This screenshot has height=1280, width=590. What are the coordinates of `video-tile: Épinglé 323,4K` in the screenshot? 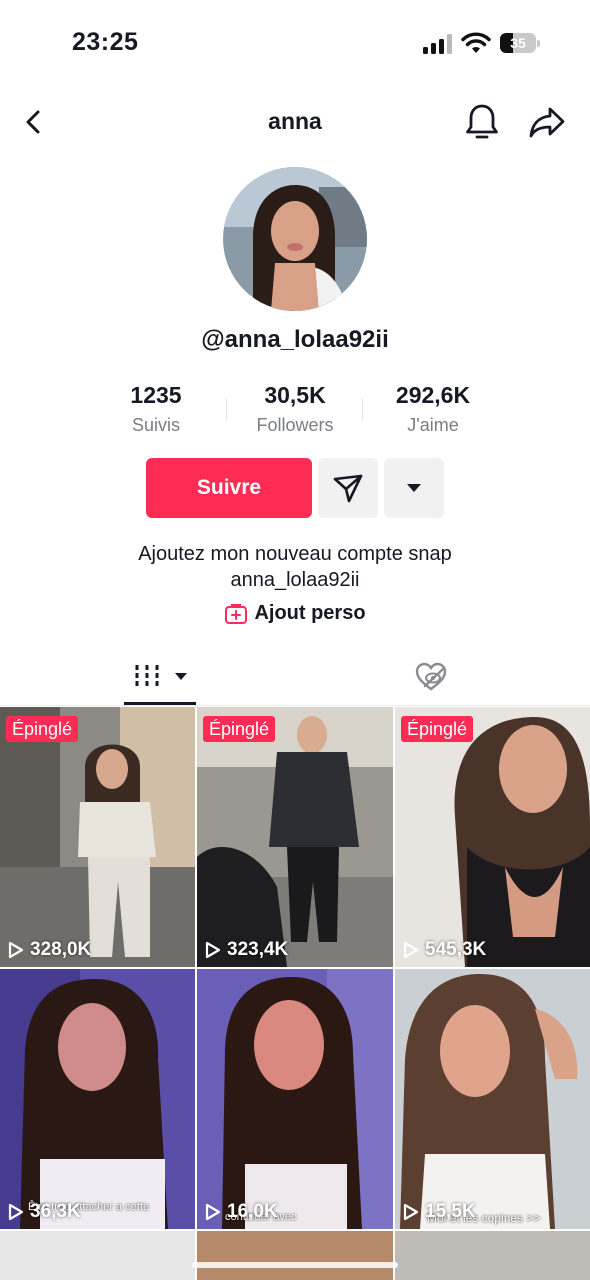 It's located at (295, 837).